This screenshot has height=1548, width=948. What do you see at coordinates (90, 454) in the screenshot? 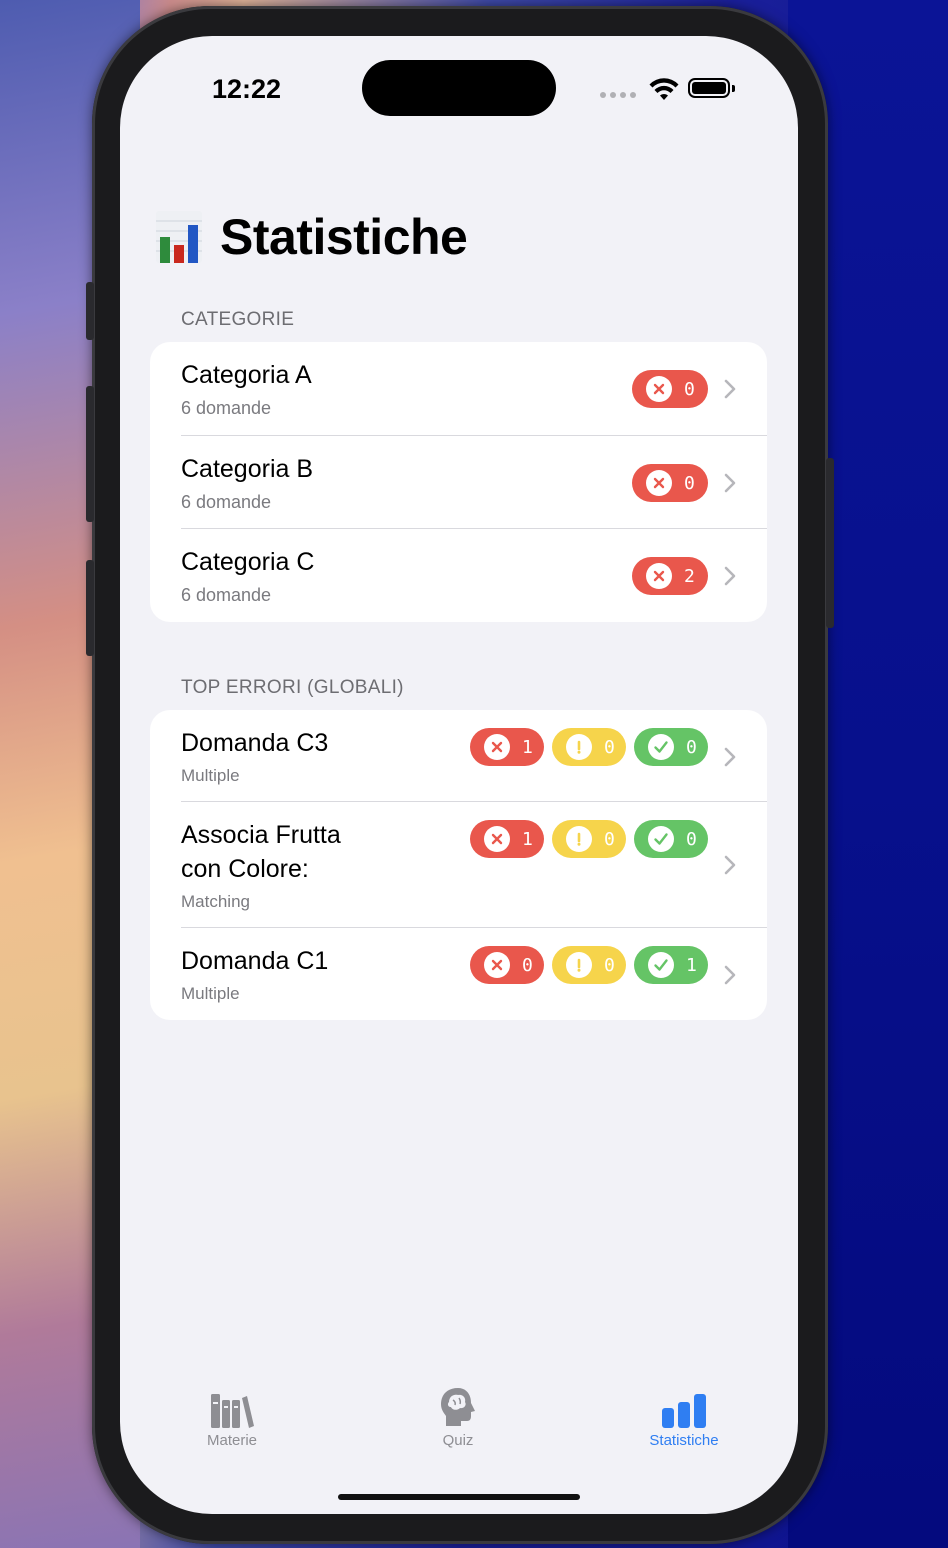
I see `volume-up-button` at bounding box center [90, 454].